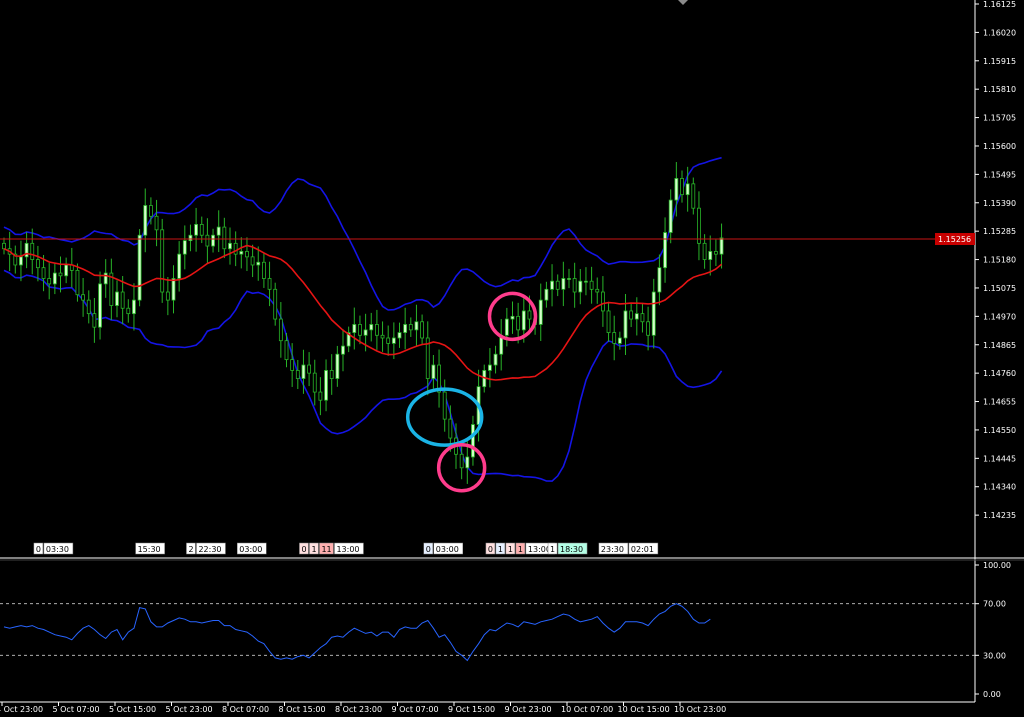  What do you see at coordinates (53, 548) in the screenshot?
I see `date-tag: 0 03:30` at bounding box center [53, 548].